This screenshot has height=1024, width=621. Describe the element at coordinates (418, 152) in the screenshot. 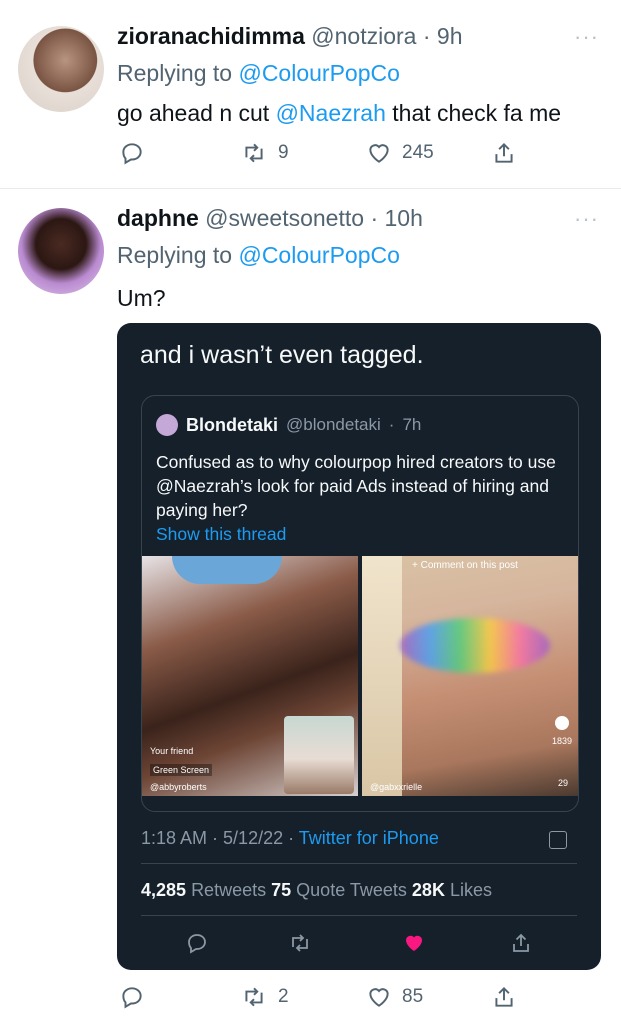

I see `like-count: 245` at that location.